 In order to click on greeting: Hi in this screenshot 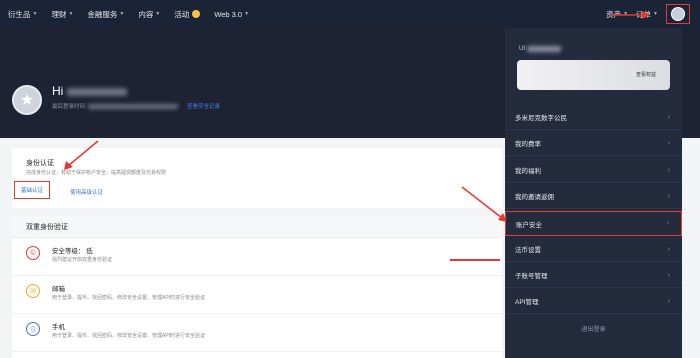, I will do `click(89, 91)`.